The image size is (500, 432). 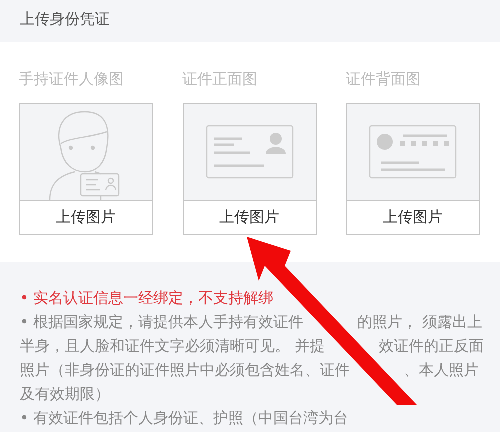 I want to click on note-text: 效证件的正反面, so click(x=431, y=346).